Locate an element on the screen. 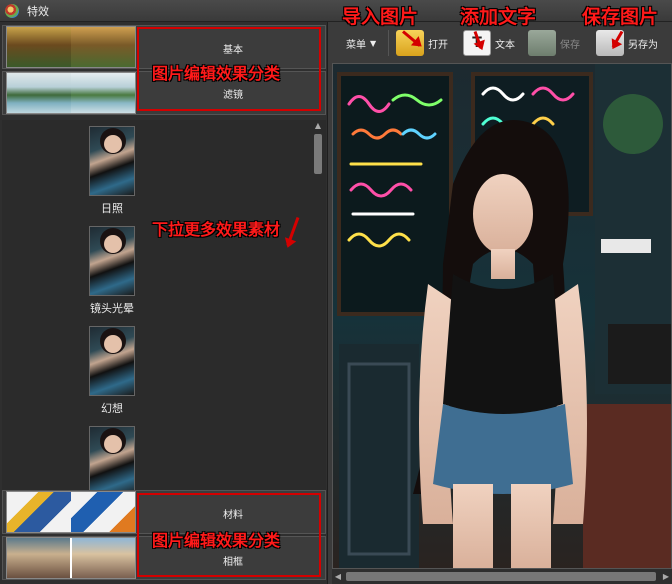 This screenshot has width=672, height=584. effect-item-fantasy: 幻想 is located at coordinates (112, 371).